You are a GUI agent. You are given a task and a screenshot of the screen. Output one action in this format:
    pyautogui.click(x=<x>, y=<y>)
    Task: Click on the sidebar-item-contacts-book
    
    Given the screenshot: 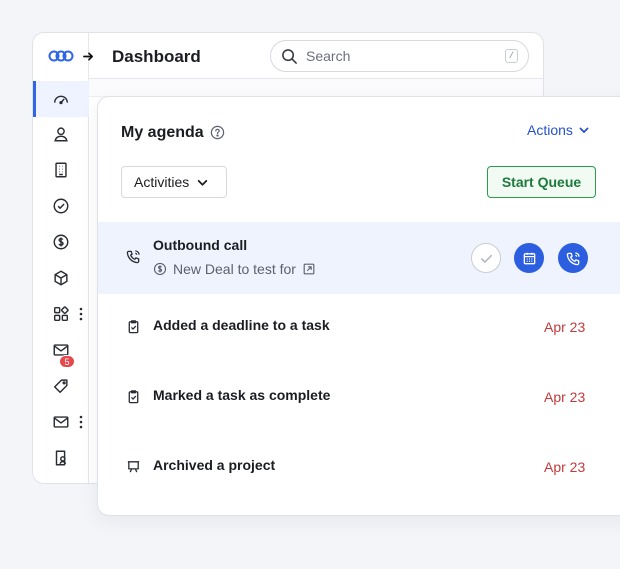 What is the action you would take?
    pyautogui.click(x=61, y=458)
    